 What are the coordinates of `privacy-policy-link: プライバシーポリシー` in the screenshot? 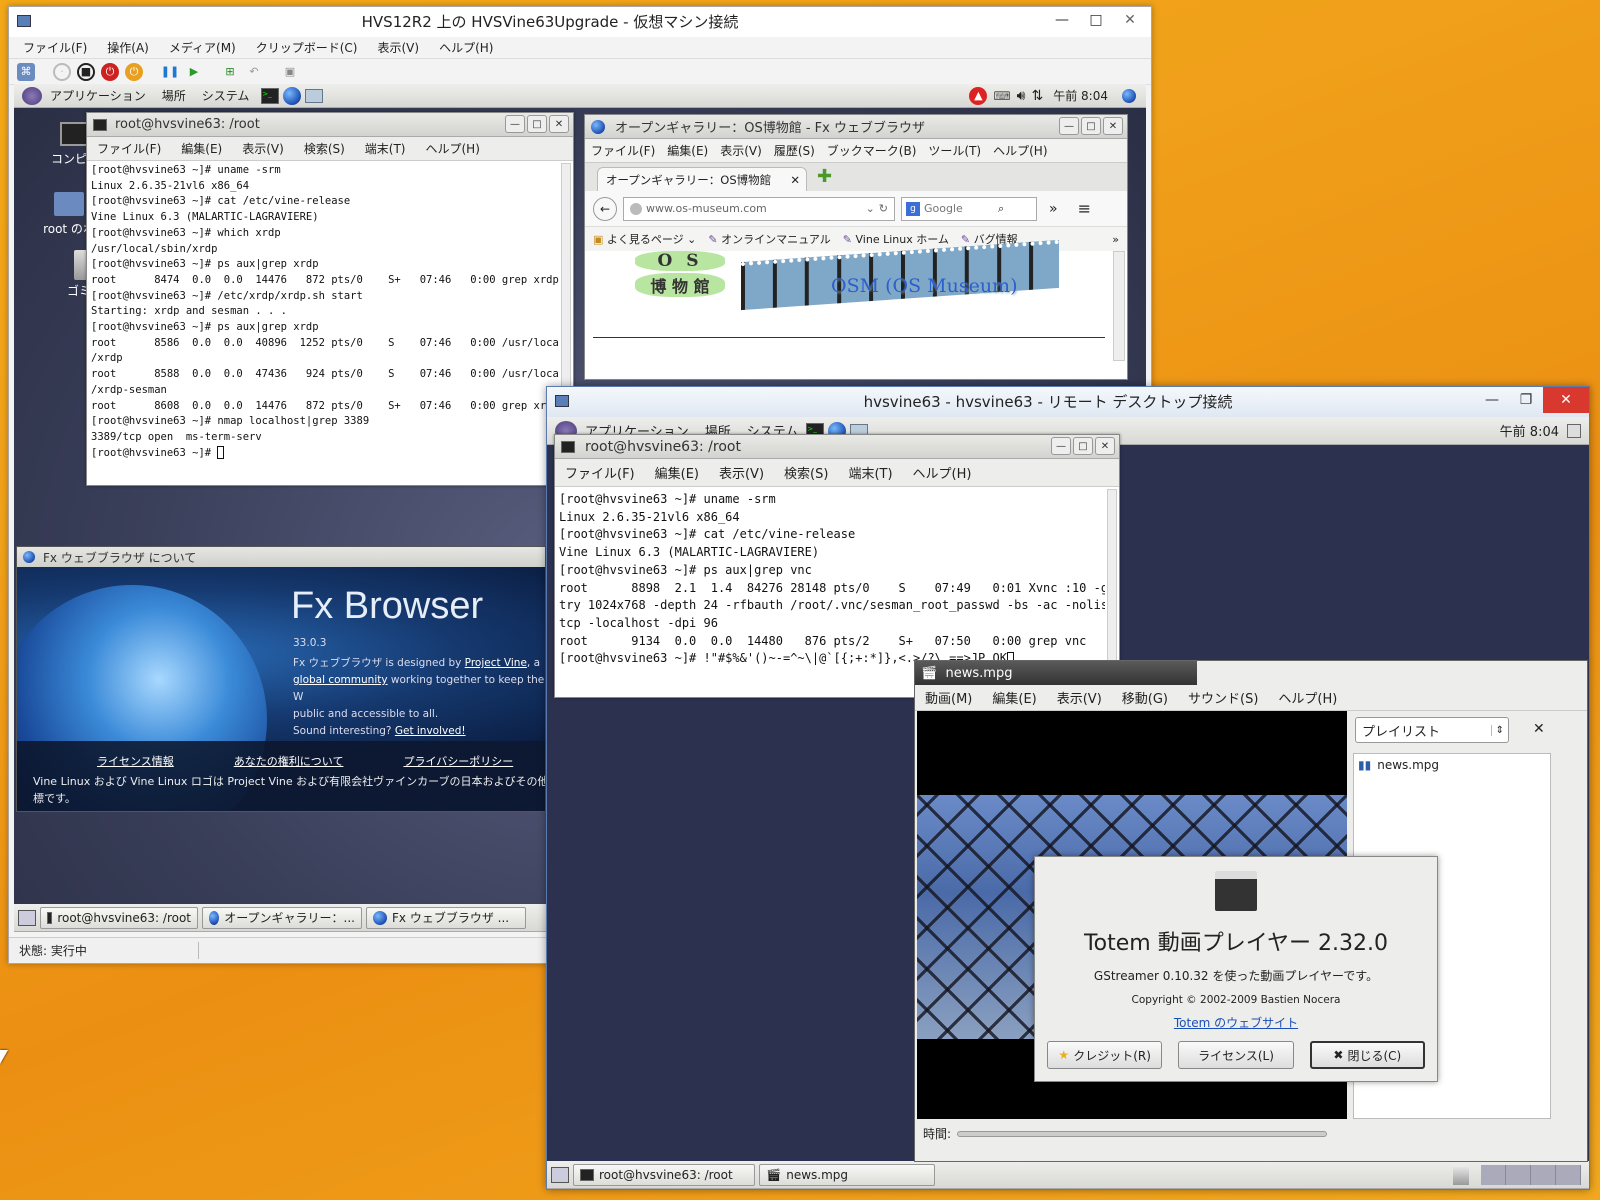 It's located at (458, 761).